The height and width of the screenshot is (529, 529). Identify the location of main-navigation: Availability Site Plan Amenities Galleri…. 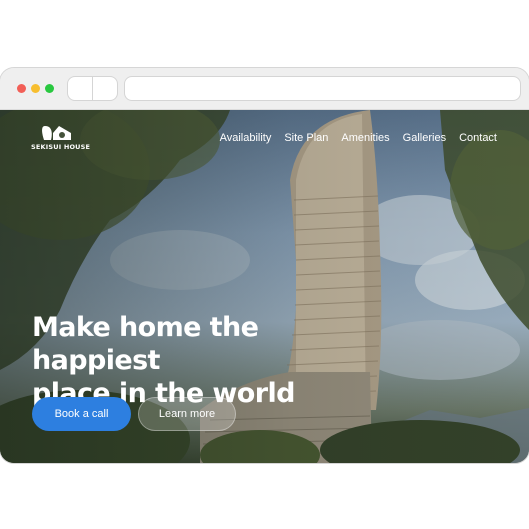
(358, 138).